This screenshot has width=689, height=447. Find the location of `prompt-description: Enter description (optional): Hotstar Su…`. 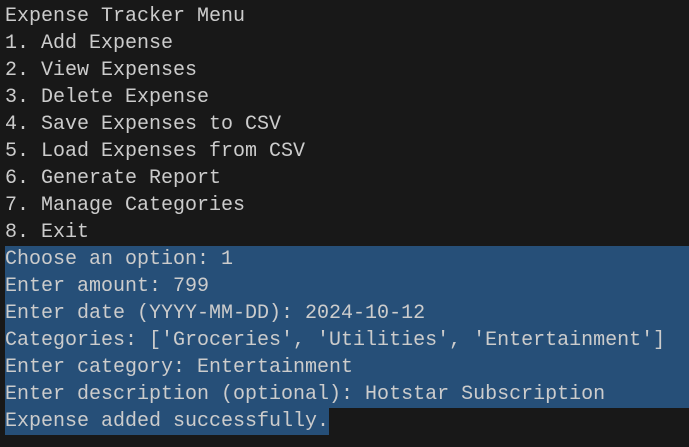

prompt-description: Enter description (optional): Hotstar Su… is located at coordinates (347, 394).